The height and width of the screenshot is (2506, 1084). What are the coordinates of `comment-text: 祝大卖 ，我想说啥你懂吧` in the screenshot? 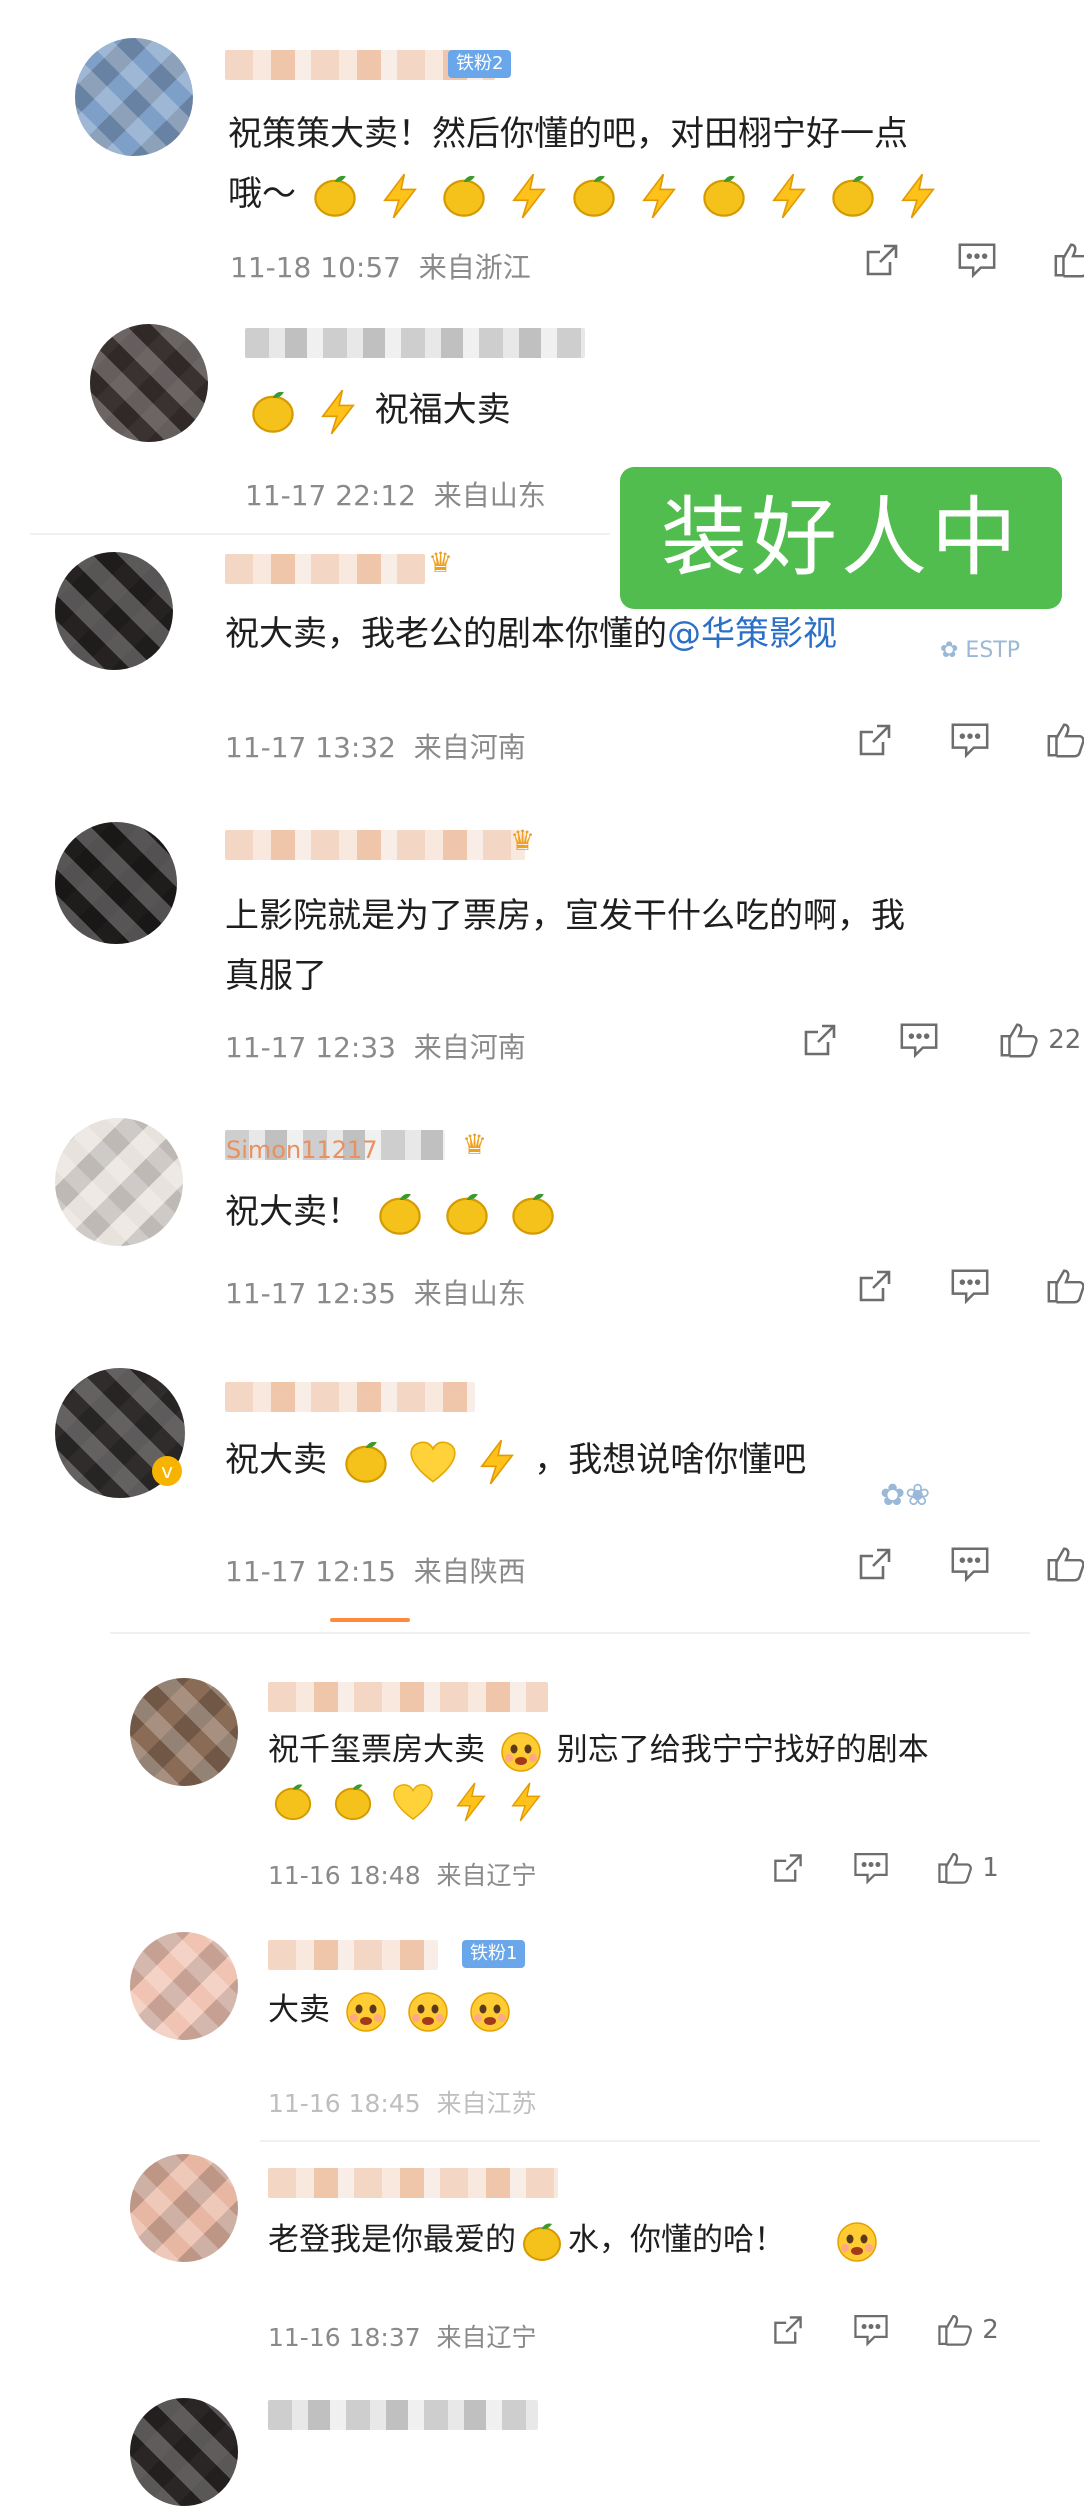 It's located at (515, 1460).